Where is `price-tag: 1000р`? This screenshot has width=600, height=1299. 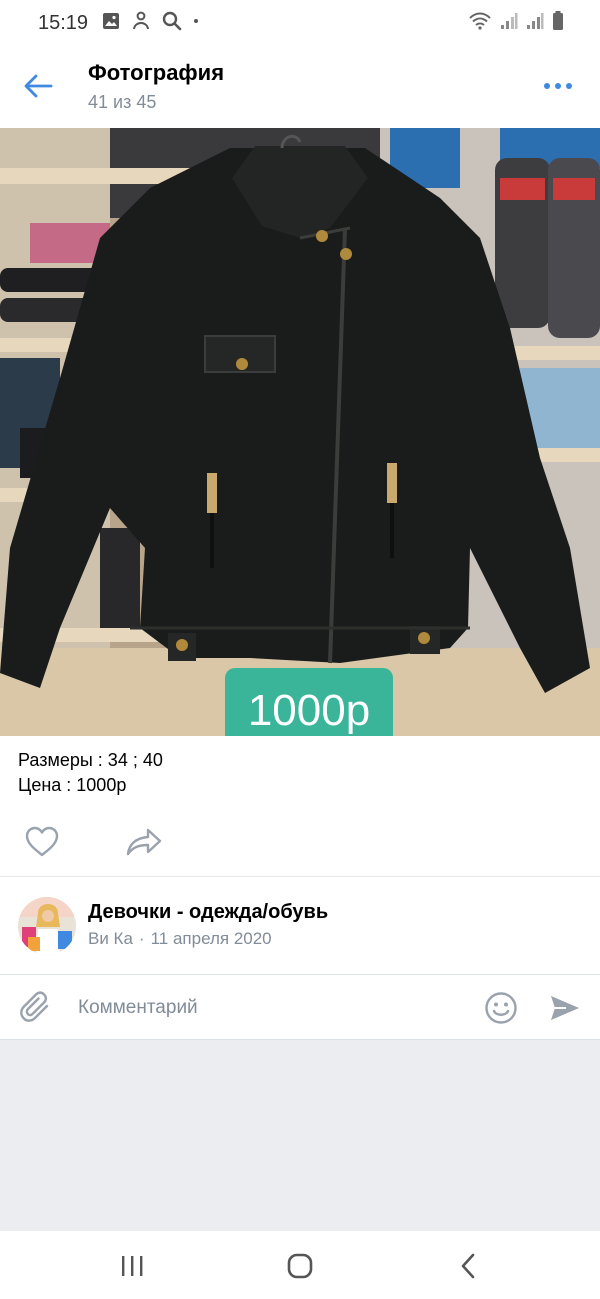 price-tag: 1000р is located at coordinates (309, 702).